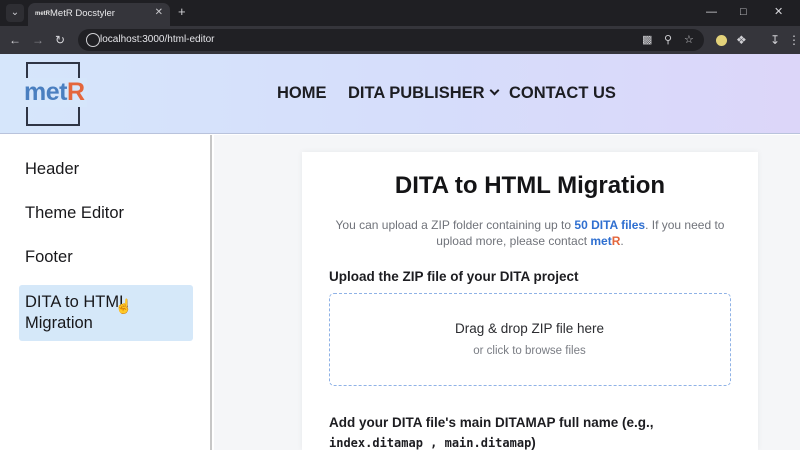  What do you see at coordinates (391, 40) in the screenshot?
I see `address-bar: localhost:3000/html-editor ▩ ⚲ ☆` at bounding box center [391, 40].